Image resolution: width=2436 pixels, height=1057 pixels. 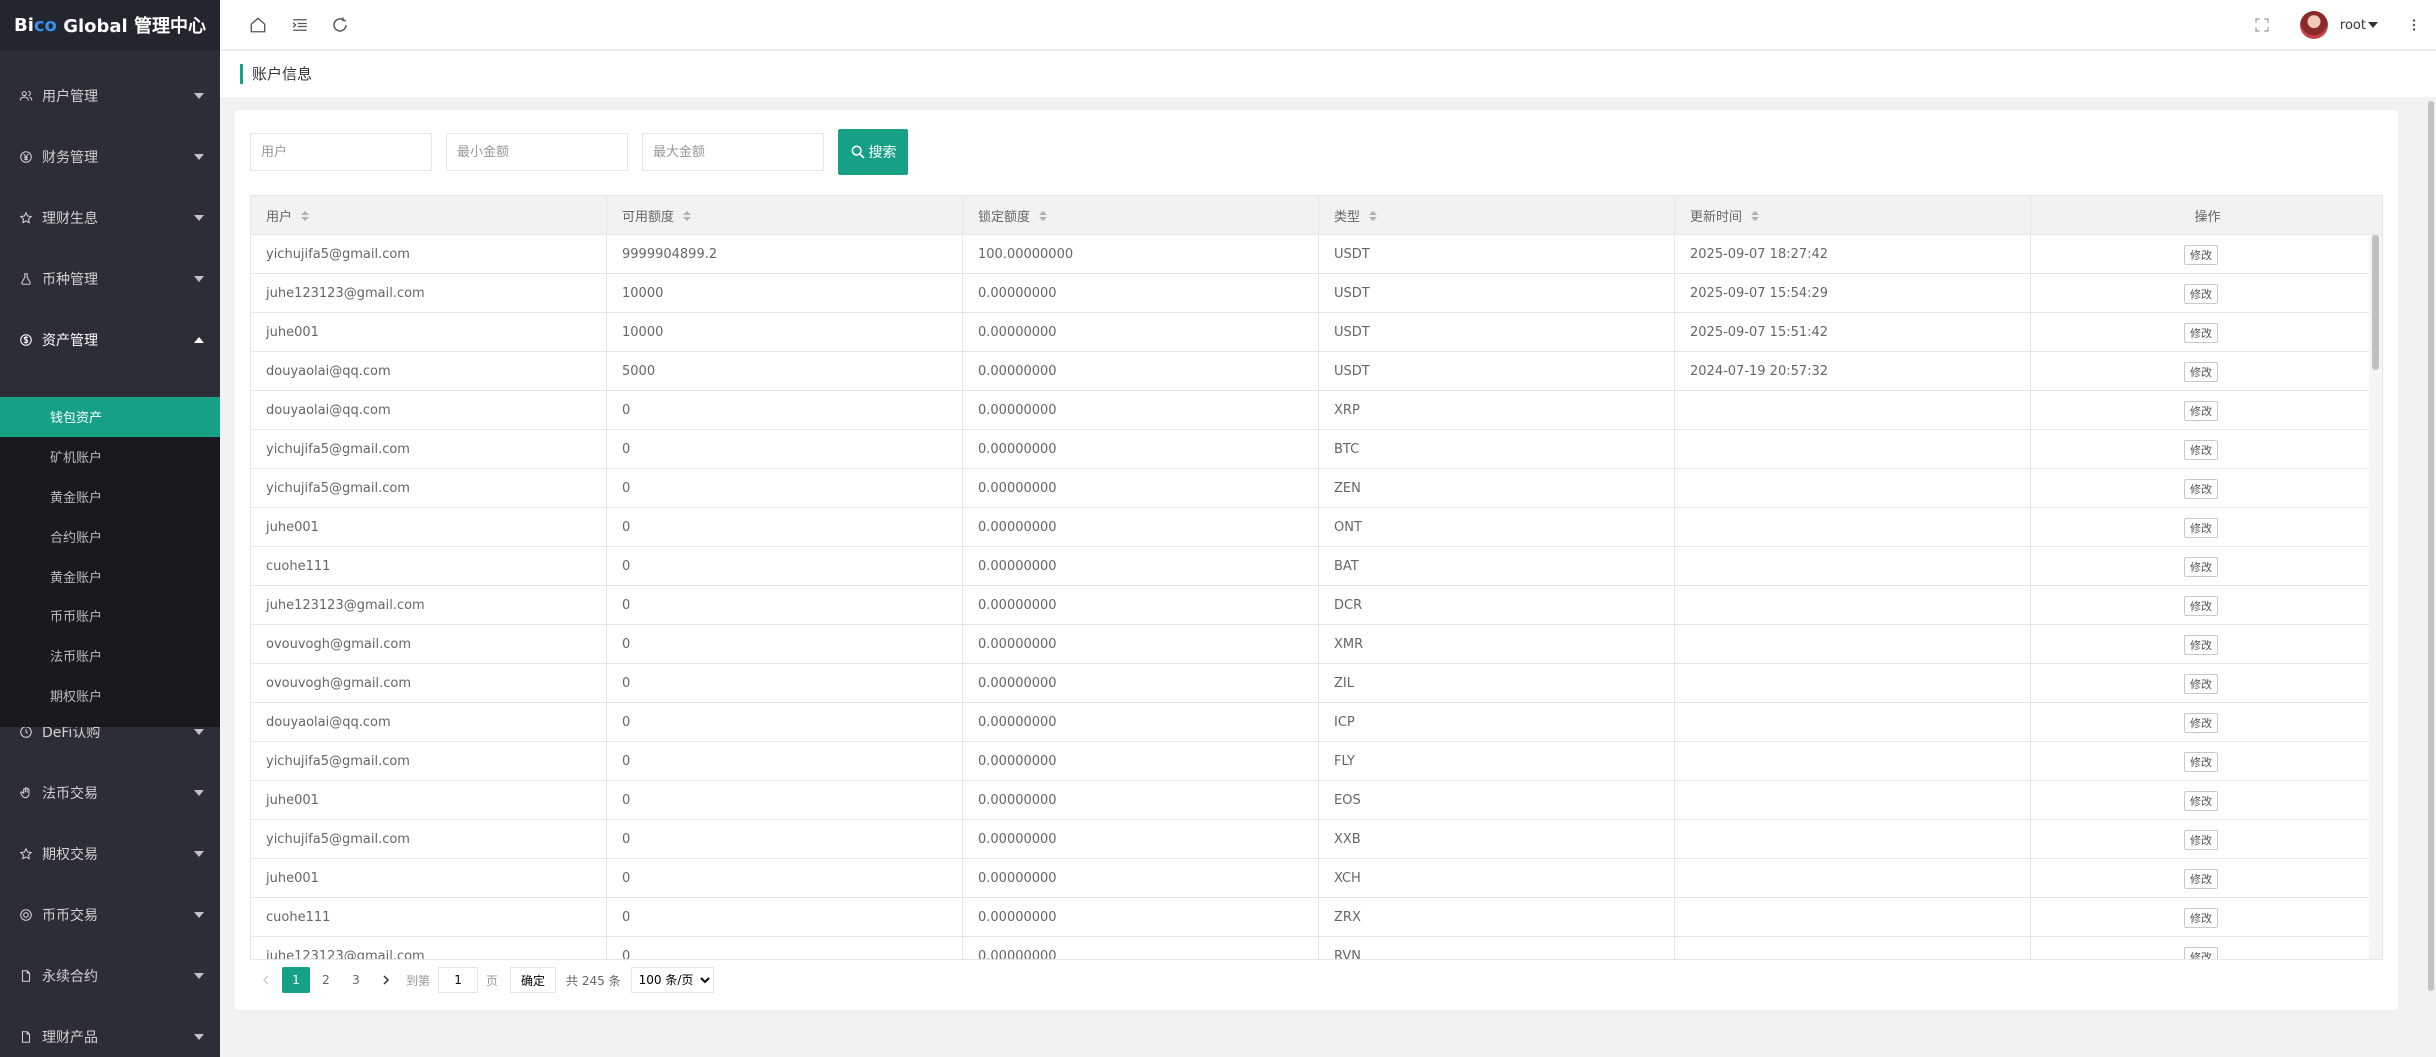 I want to click on sidebar-subitem-3: 合约账户, so click(x=110, y=536).